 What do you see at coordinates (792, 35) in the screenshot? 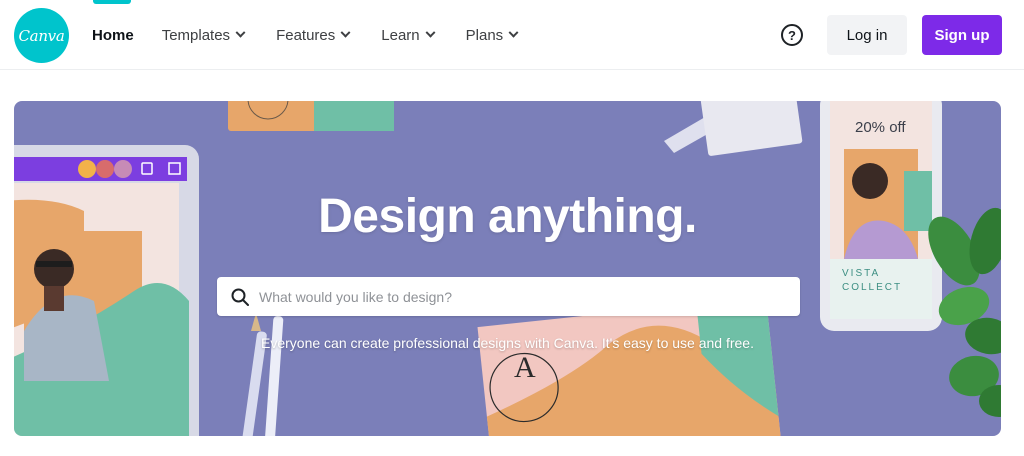
I see `question-circle-icon: ?` at bounding box center [792, 35].